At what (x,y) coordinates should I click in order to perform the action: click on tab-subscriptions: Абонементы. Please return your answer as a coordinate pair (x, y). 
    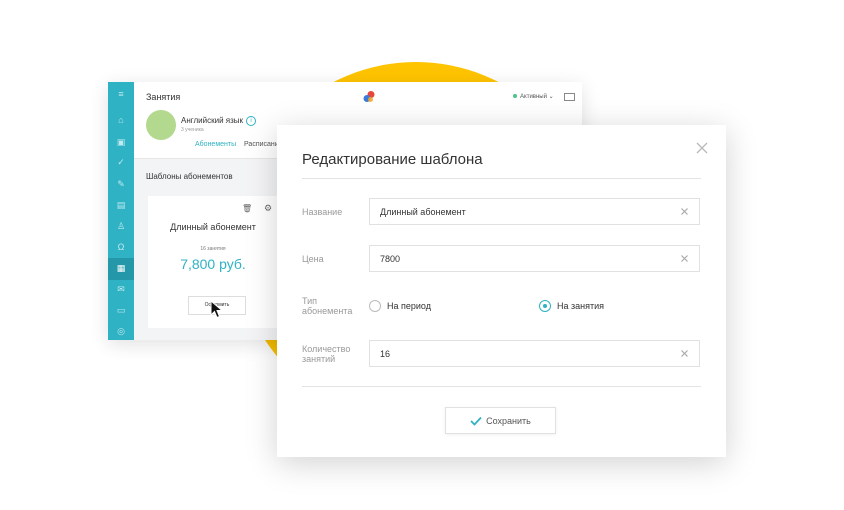
    Looking at the image, I should click on (215, 144).